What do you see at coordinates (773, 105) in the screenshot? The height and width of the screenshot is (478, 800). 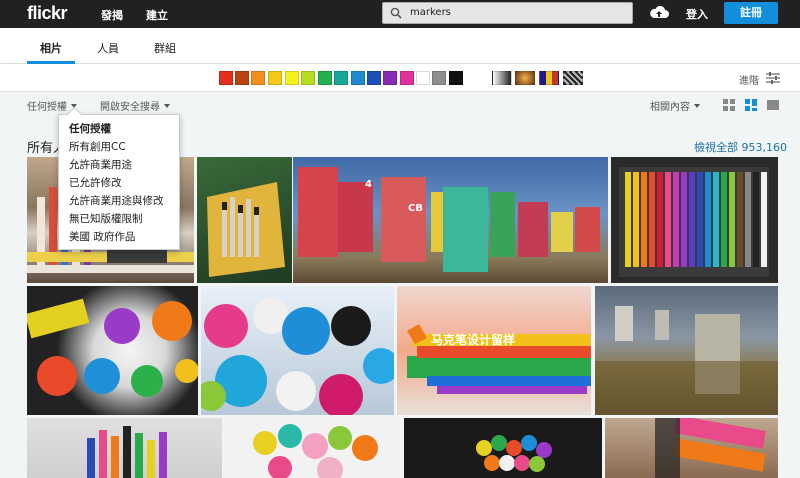 I see `large-view-icon` at bounding box center [773, 105].